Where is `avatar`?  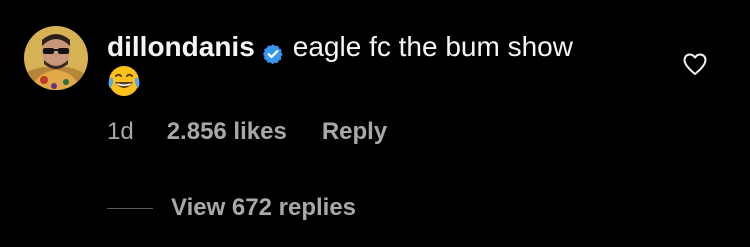
avatar is located at coordinates (56, 58).